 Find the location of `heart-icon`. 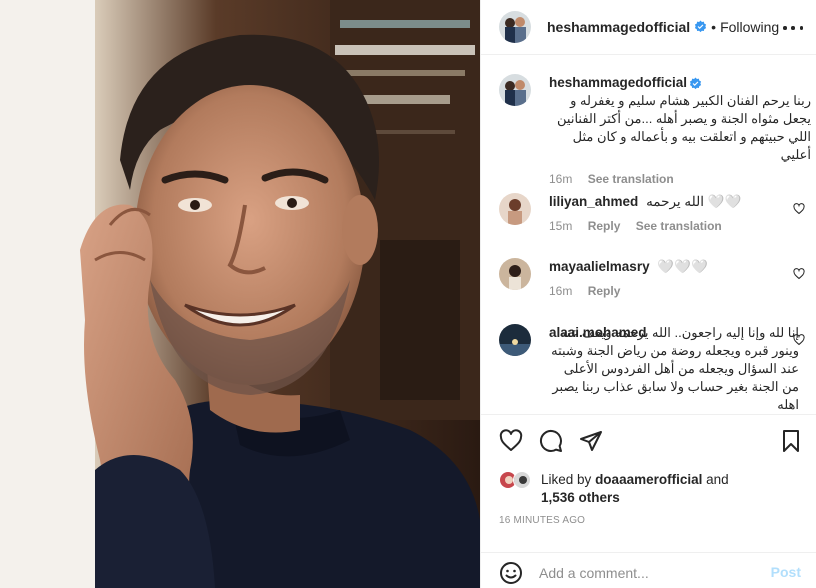

heart-icon is located at coordinates (511, 441).